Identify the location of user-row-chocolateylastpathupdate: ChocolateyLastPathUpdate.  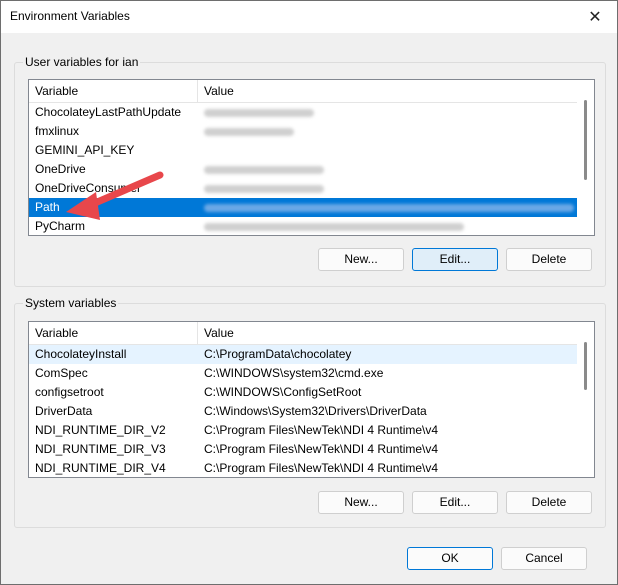
(303, 112).